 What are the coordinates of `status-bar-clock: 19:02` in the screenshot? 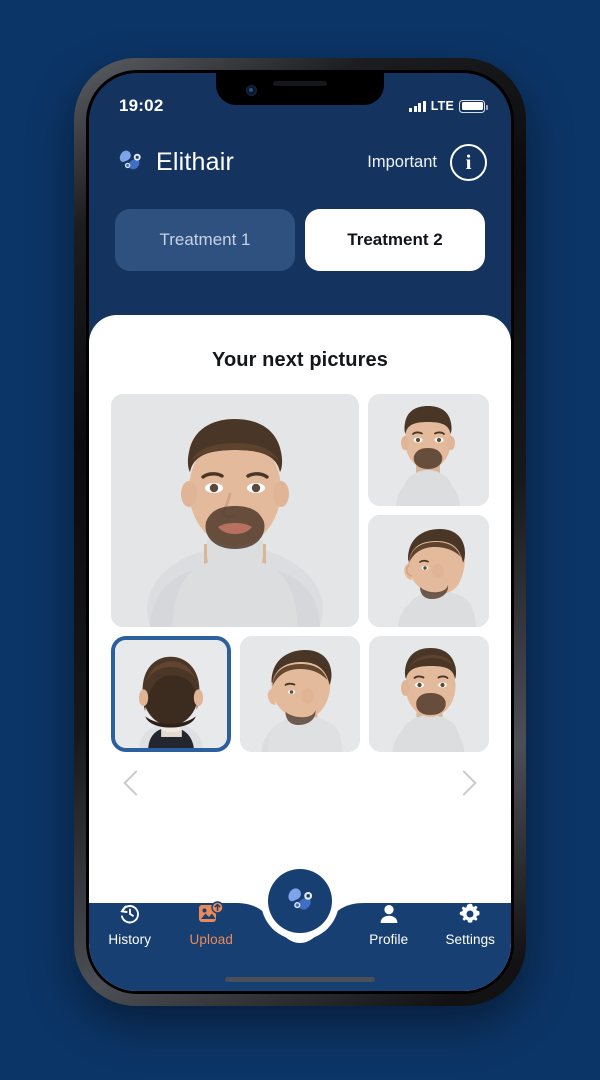 It's located at (141, 105).